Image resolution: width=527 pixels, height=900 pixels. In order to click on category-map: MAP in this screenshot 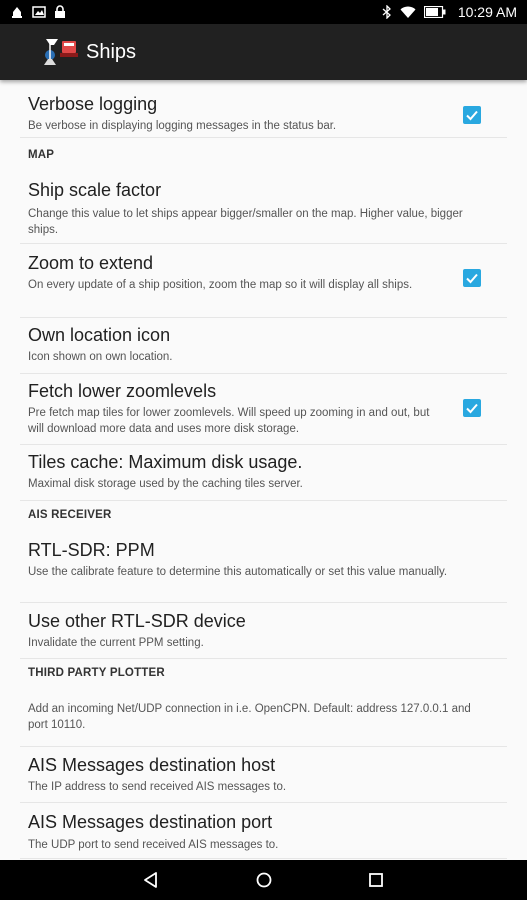, I will do `click(41, 155)`.